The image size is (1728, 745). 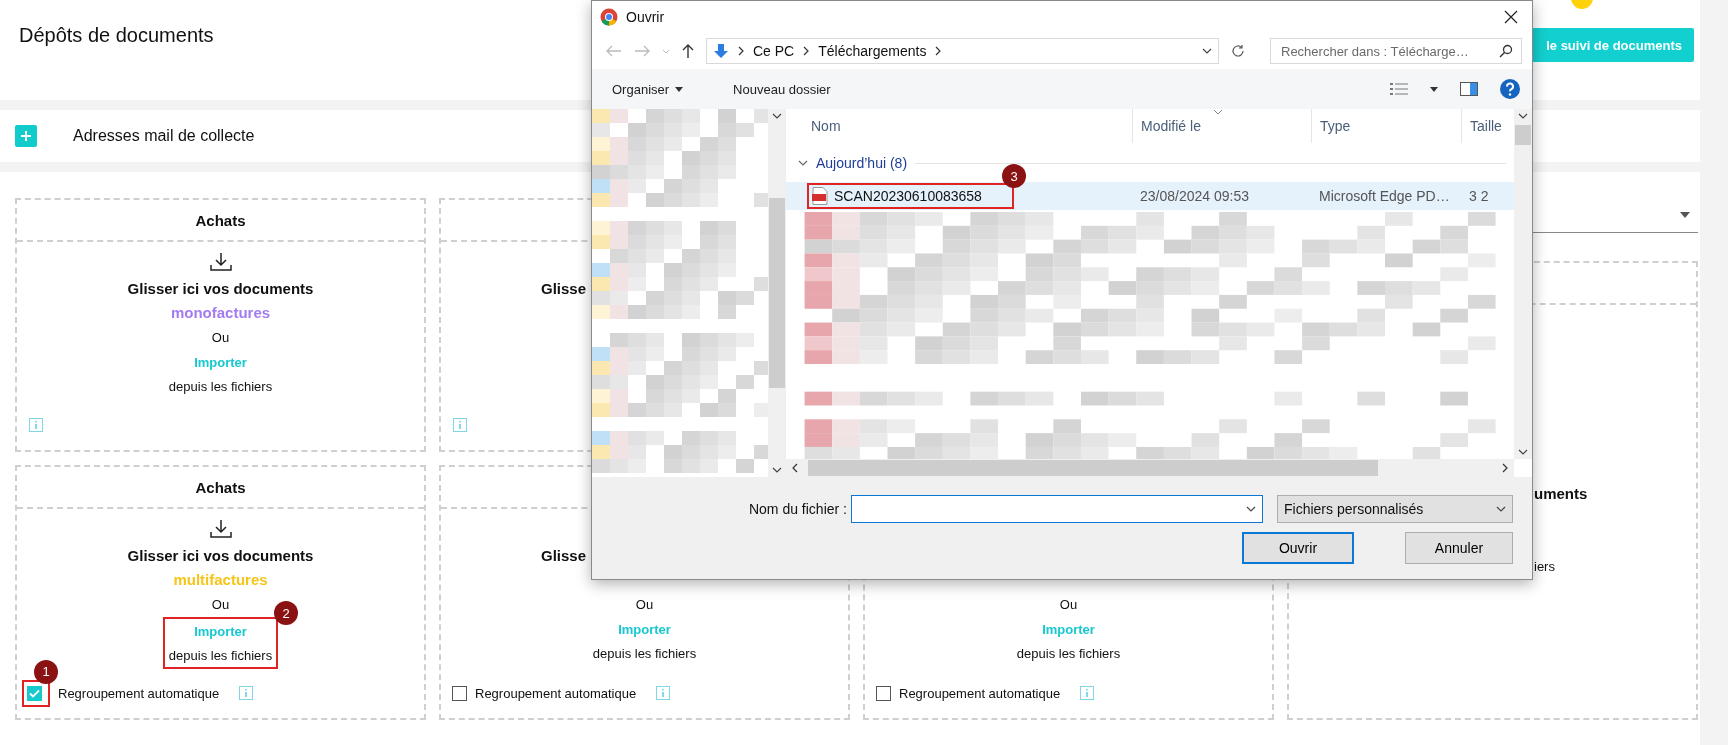 What do you see at coordinates (959, 126) in the screenshot?
I see `column-header: Nom` at bounding box center [959, 126].